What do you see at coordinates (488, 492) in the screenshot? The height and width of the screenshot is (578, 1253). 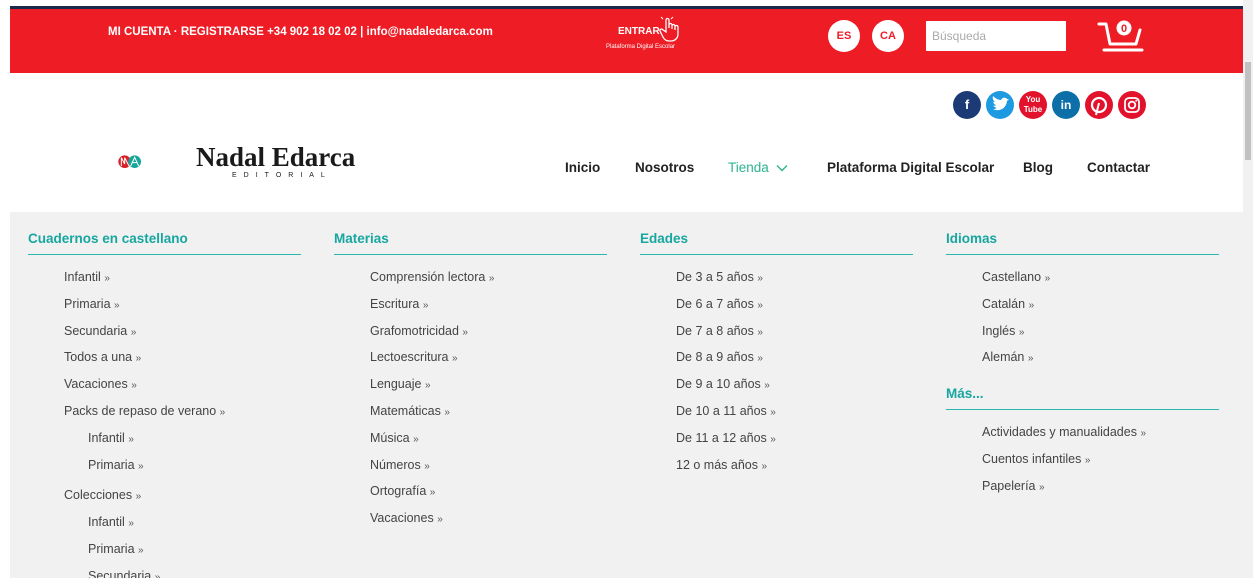 I see `menu-item: Ortografía »` at bounding box center [488, 492].